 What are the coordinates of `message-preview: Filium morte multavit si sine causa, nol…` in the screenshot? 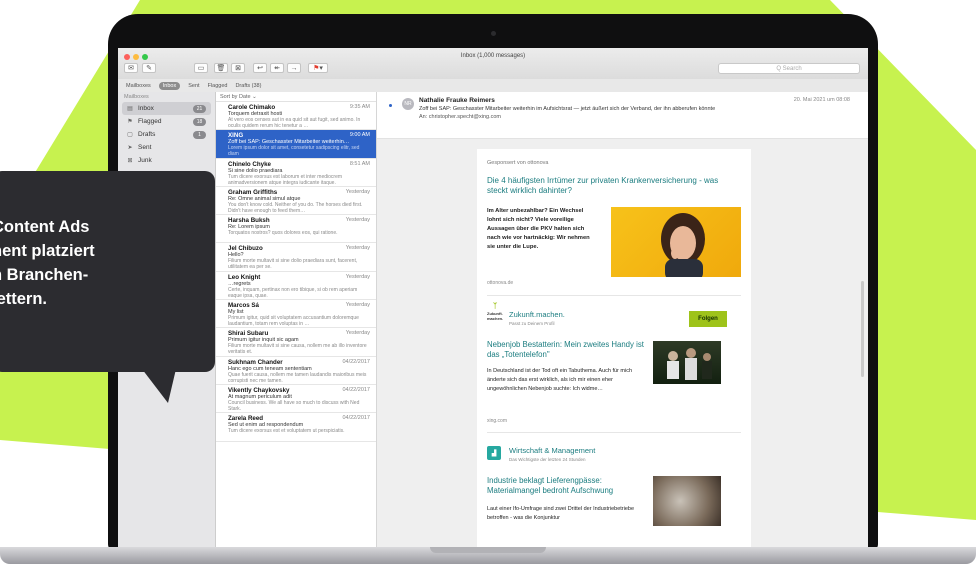 It's located at (297, 349).